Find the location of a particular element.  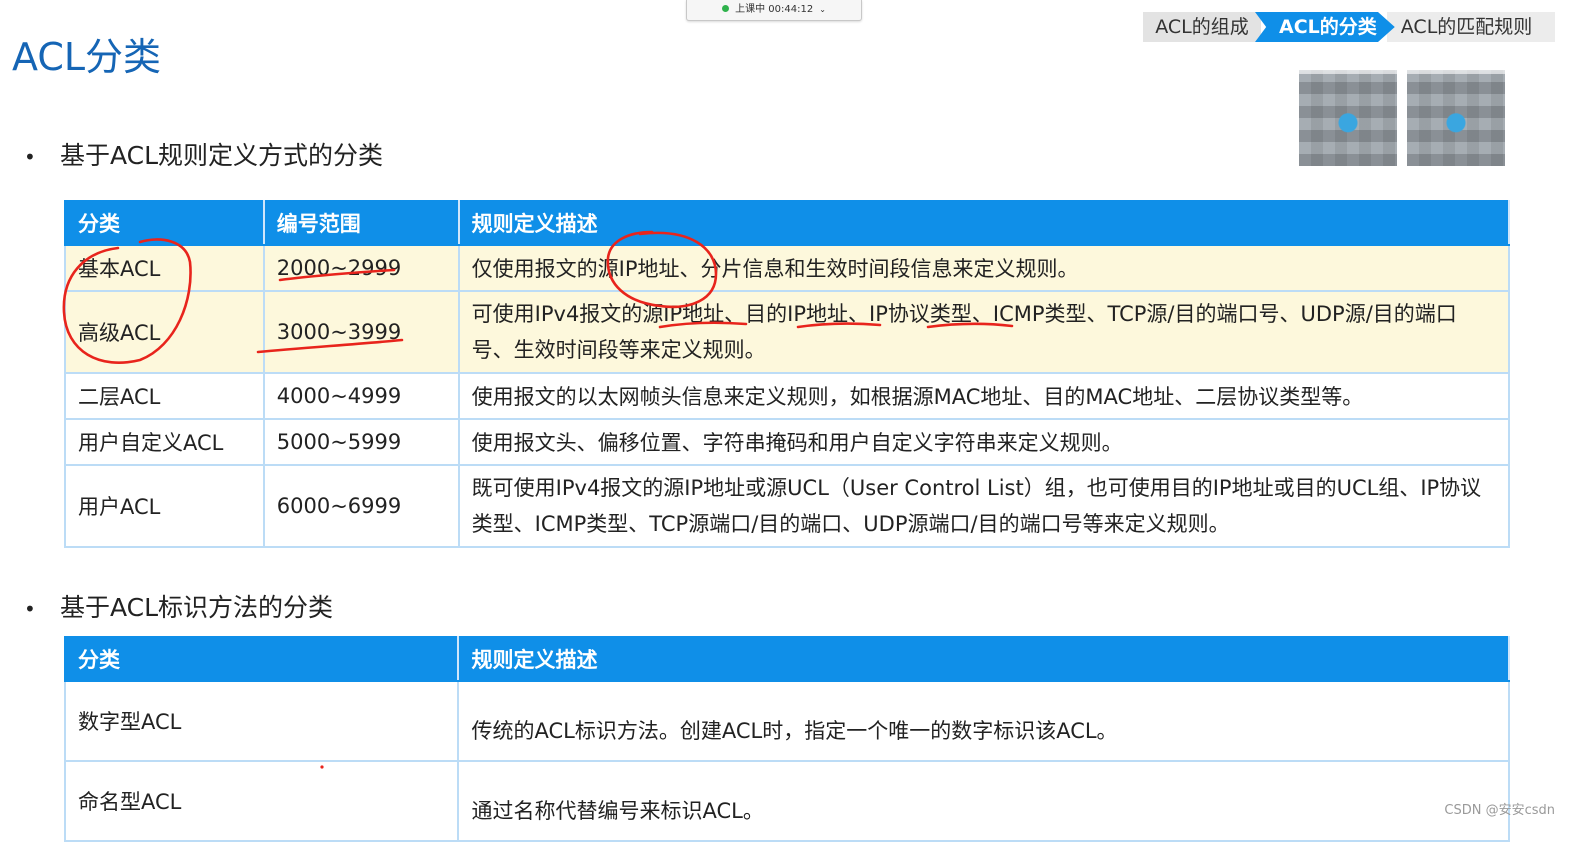

category-cell: 用户自定义ACL is located at coordinates (164, 442).